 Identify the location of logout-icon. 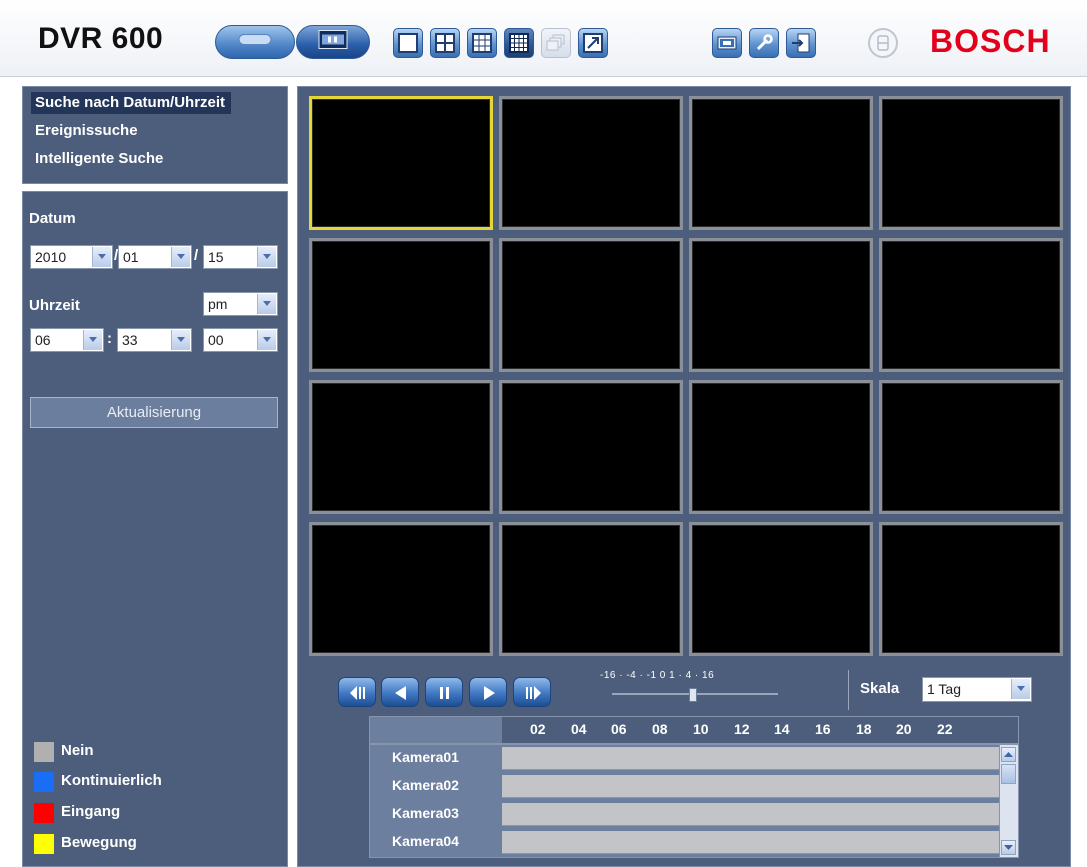
(801, 43).